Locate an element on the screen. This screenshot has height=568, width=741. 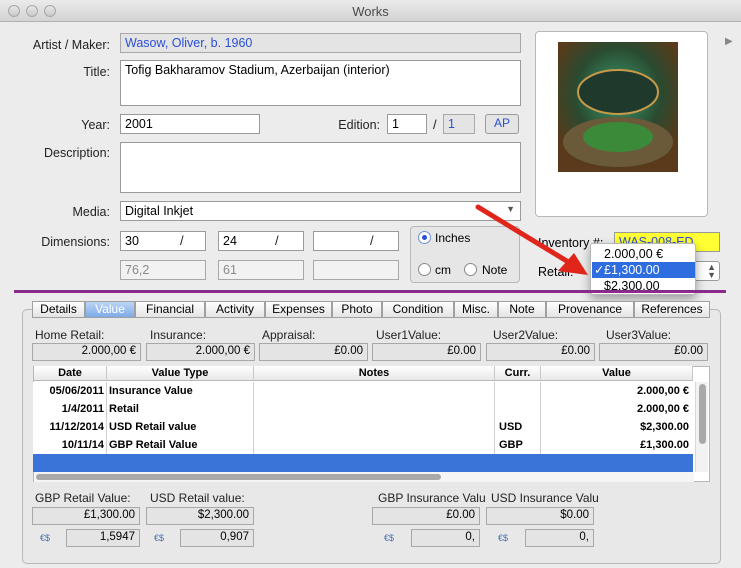
cell-date: 1/4/2011 is located at coordinates (70, 409).